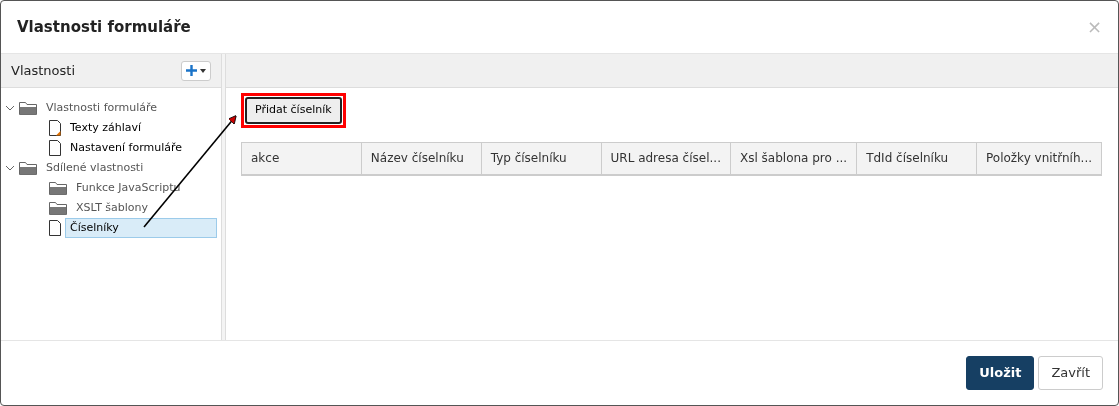 This screenshot has height=406, width=1119. I want to click on panel-title: Vlastnosti, so click(43, 70).